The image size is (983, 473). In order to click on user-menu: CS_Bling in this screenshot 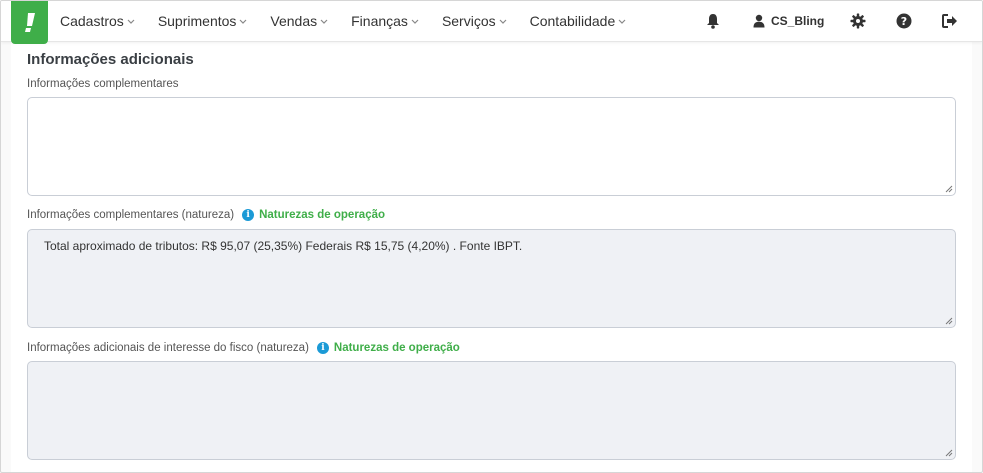, I will do `click(788, 21)`.